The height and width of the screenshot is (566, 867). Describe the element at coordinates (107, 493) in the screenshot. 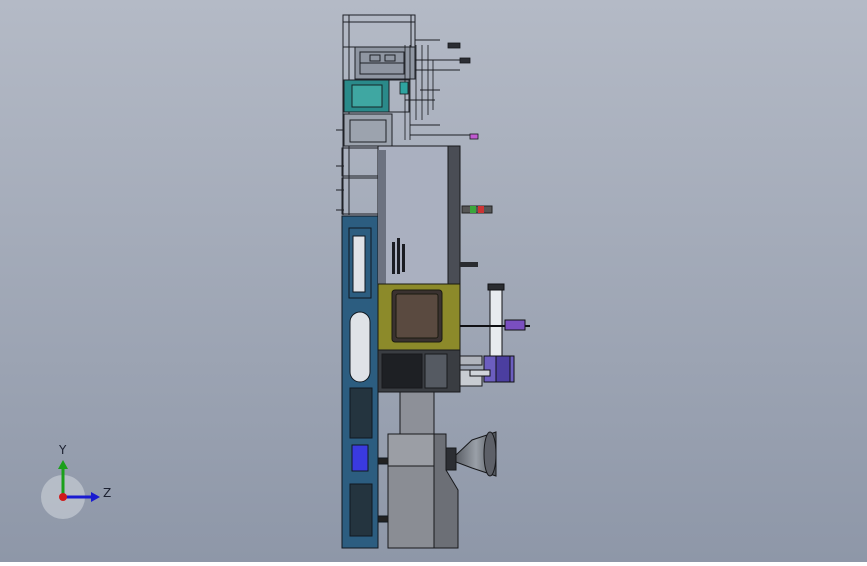

I see `z-axis-label: Z` at that location.